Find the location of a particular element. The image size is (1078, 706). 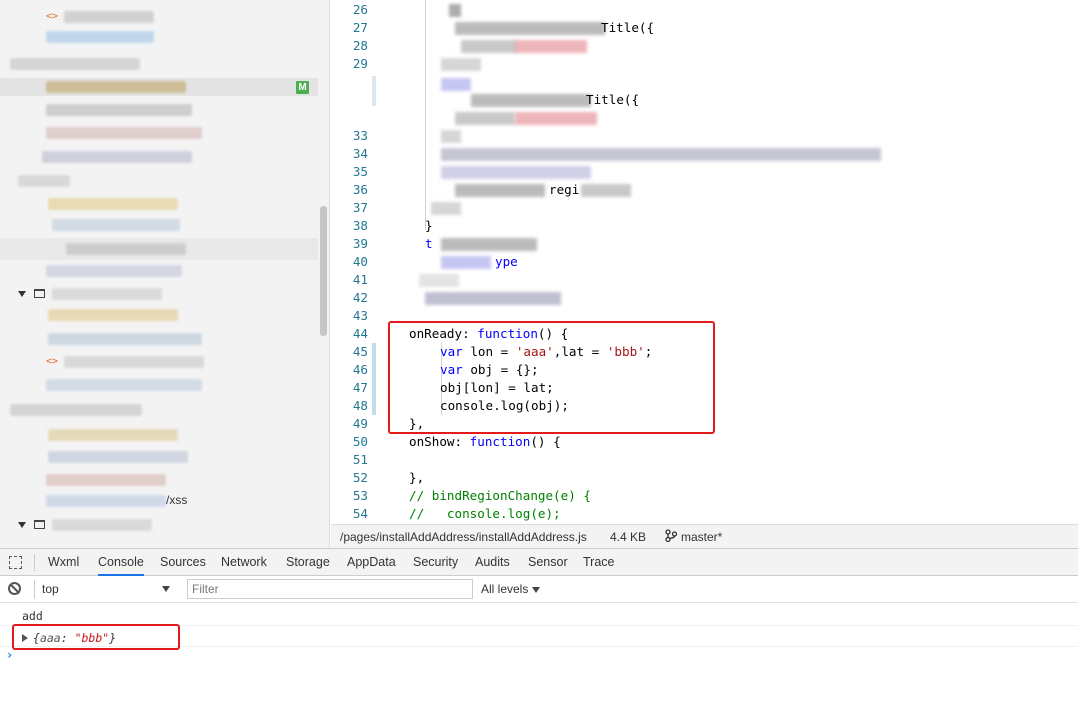

context-select: top is located at coordinates (104, 589).